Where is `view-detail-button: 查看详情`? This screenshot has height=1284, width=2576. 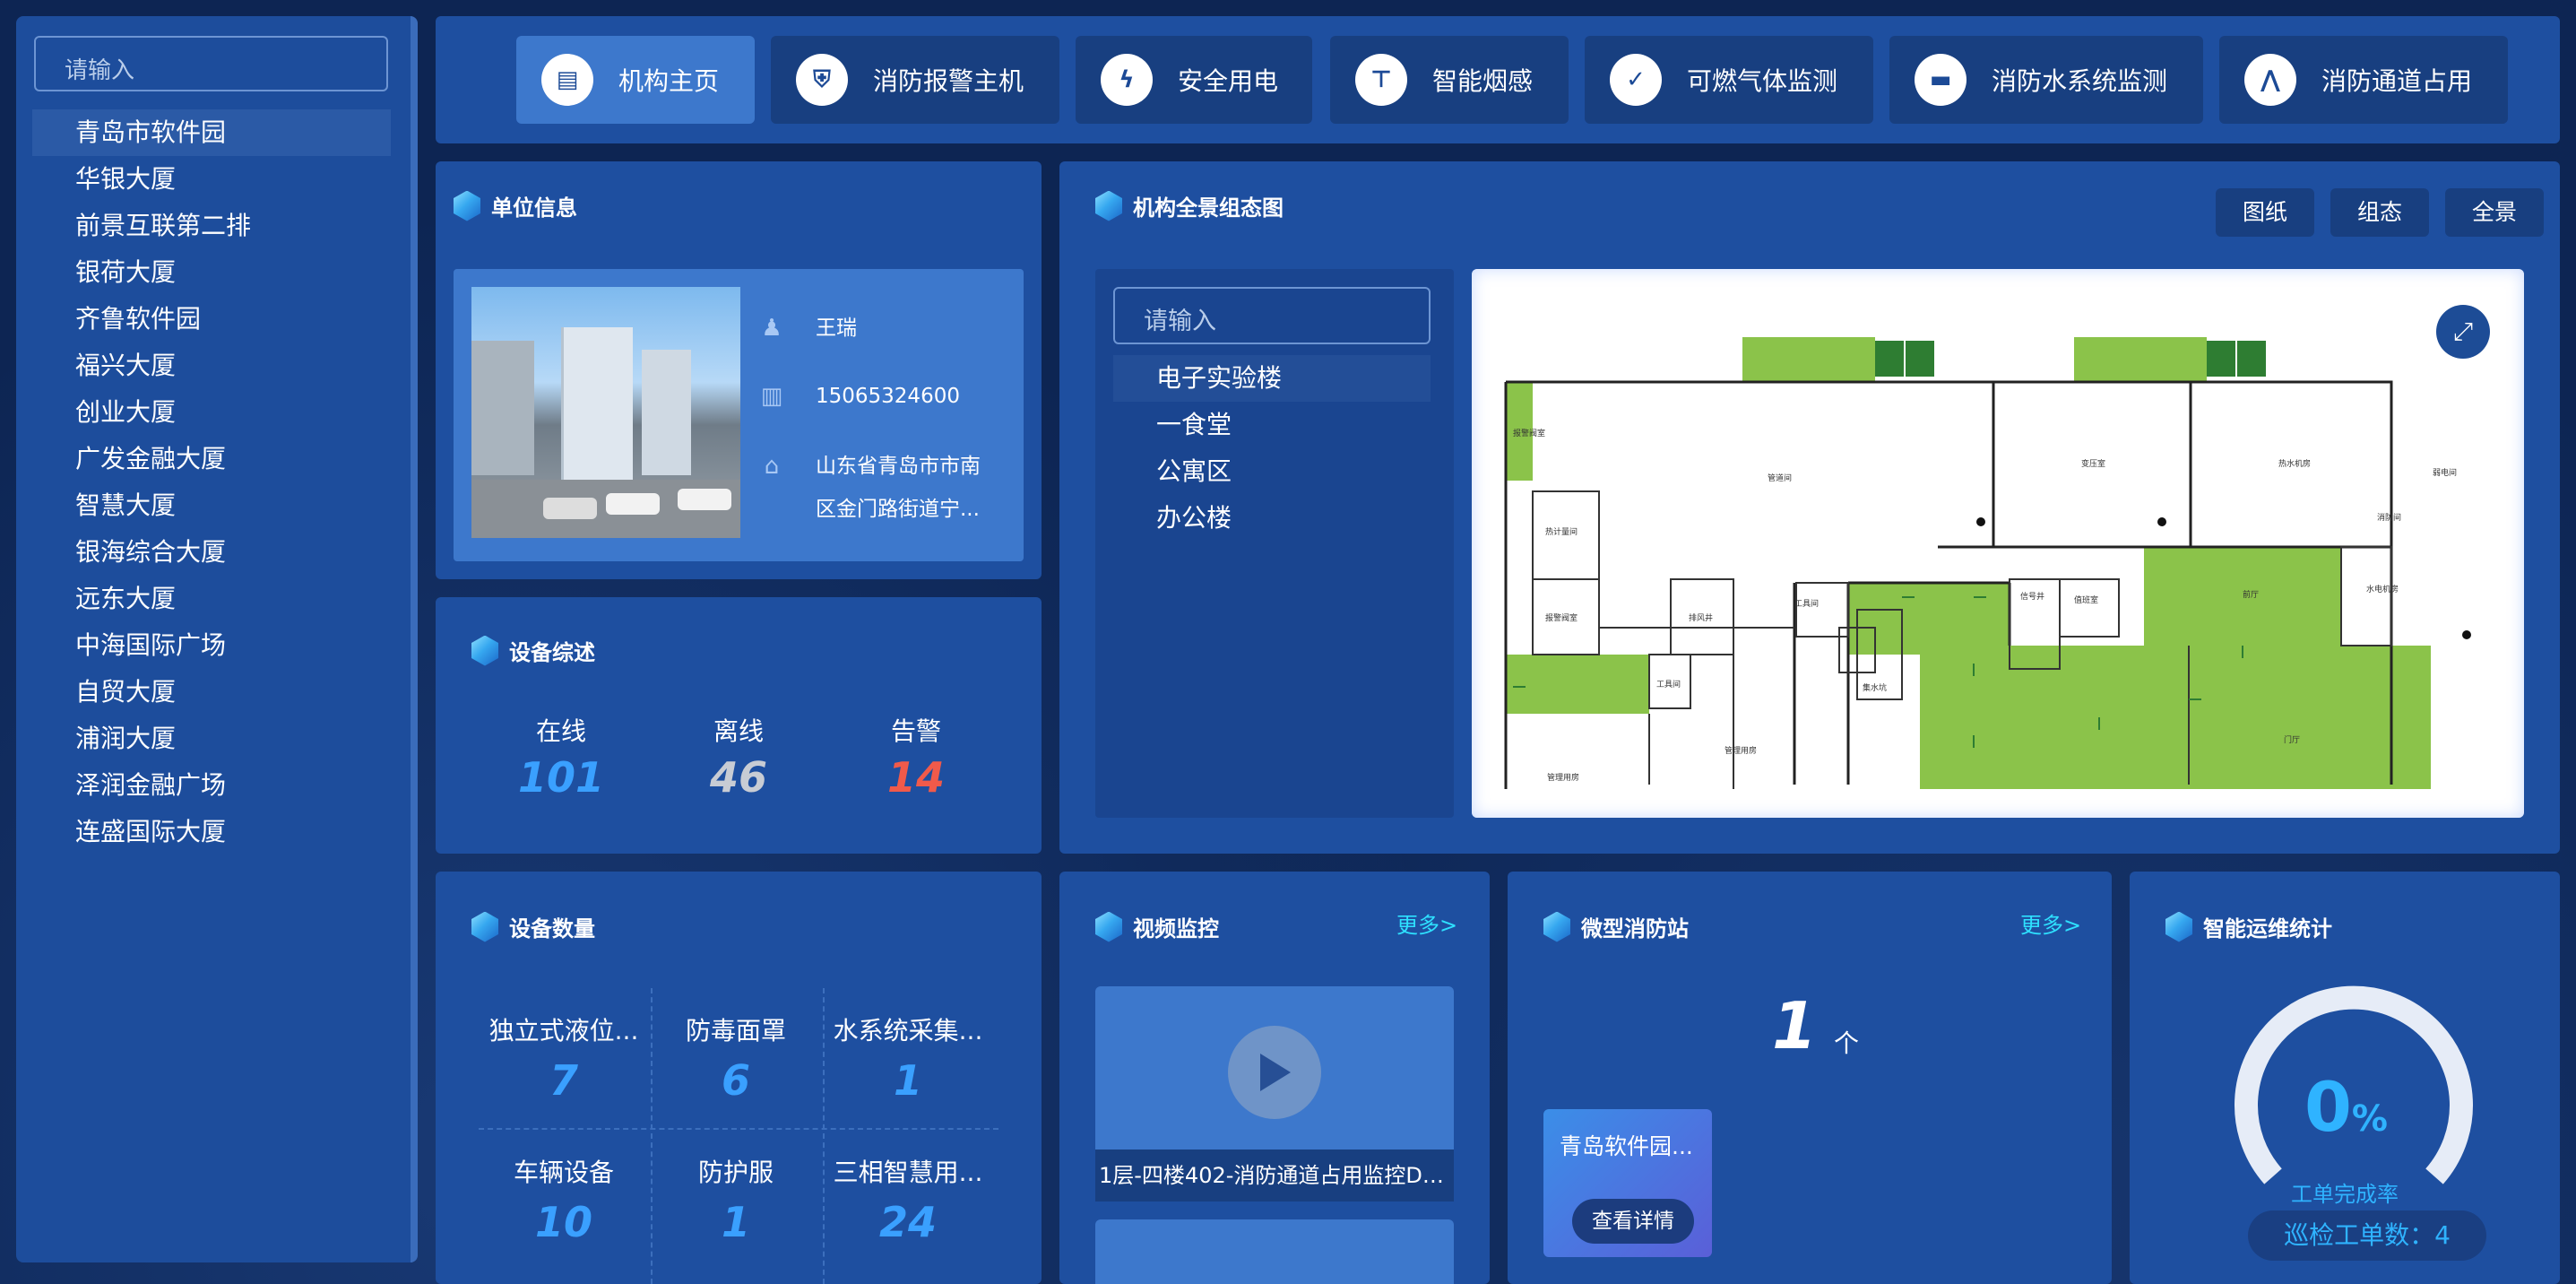
view-detail-button: 查看详情 is located at coordinates (1633, 1221).